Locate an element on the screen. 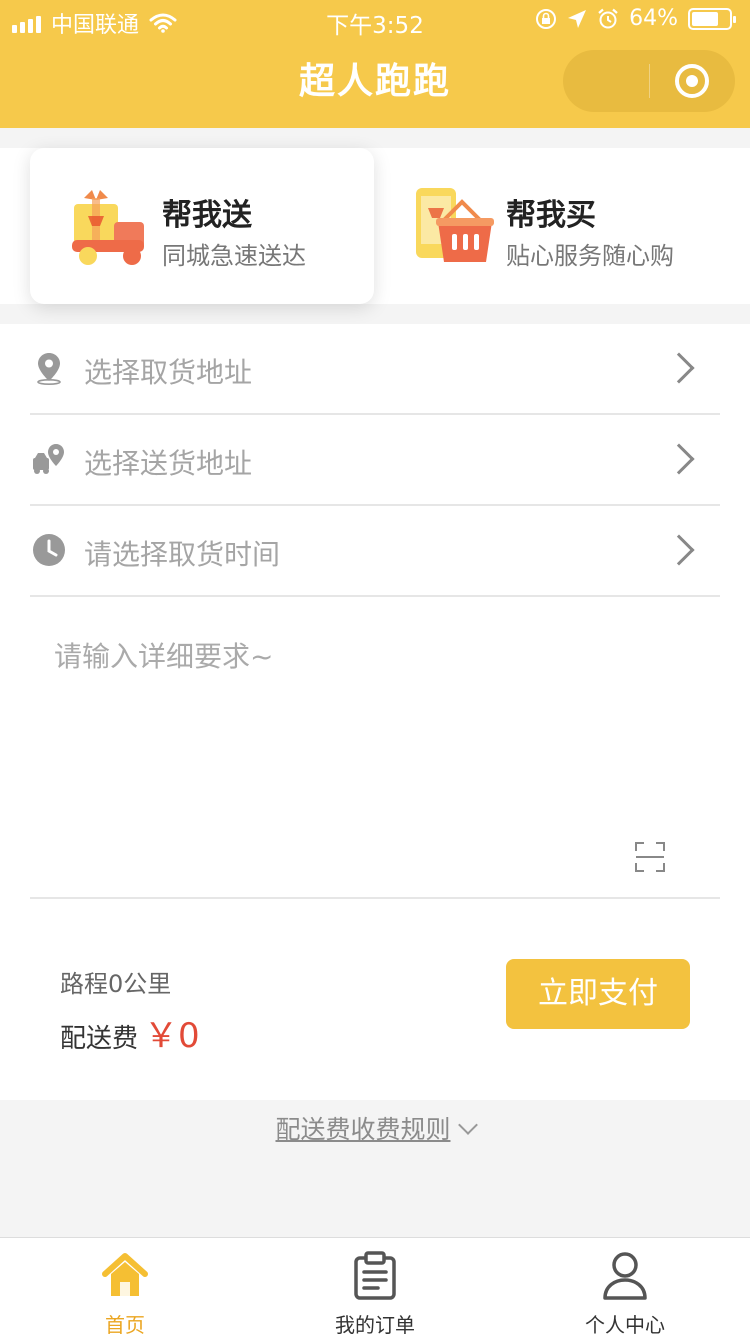 The image size is (750, 1334). delivery-location-icon is located at coordinates (48, 459).